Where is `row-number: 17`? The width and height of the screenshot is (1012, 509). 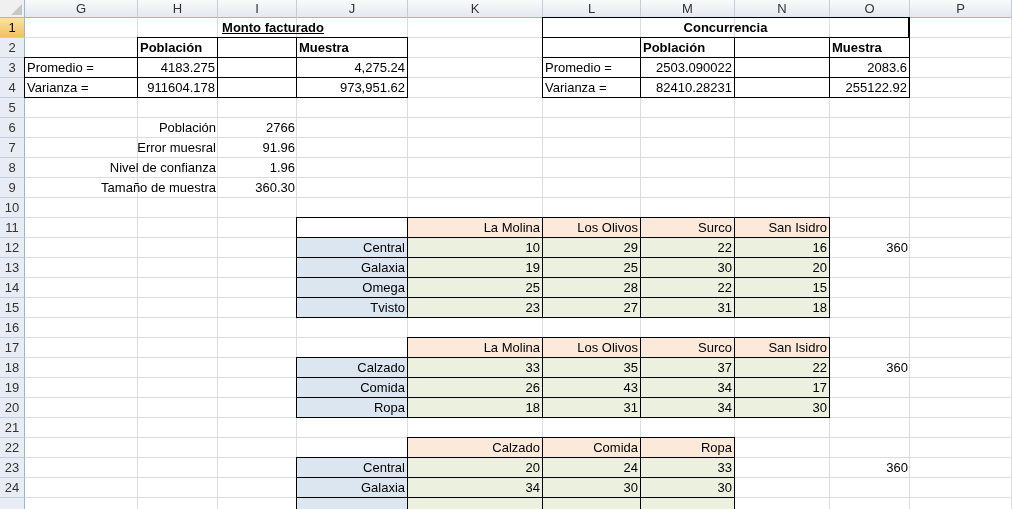 row-number: 17 is located at coordinates (12, 348).